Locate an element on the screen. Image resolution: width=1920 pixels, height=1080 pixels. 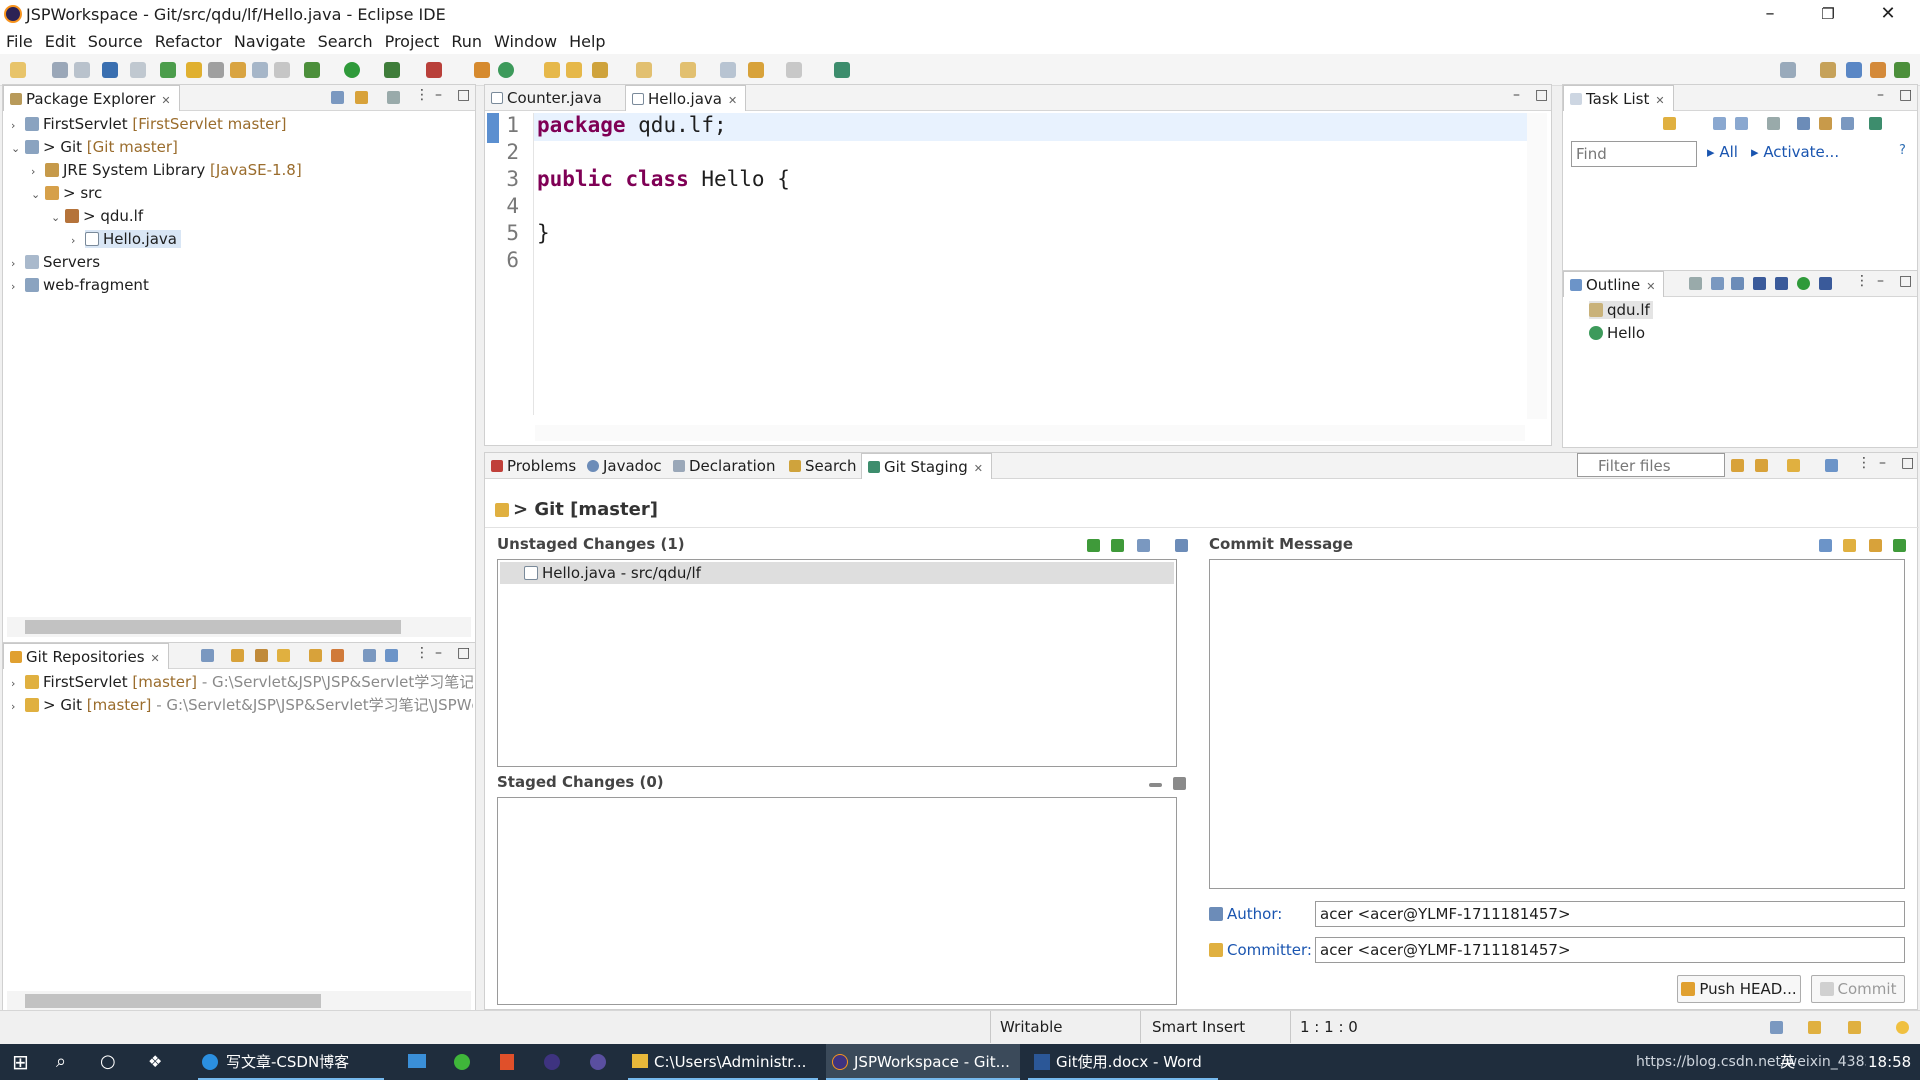
taskbar-item-browser: 写文章-CSDN博客 is located at coordinates (291, 1062).